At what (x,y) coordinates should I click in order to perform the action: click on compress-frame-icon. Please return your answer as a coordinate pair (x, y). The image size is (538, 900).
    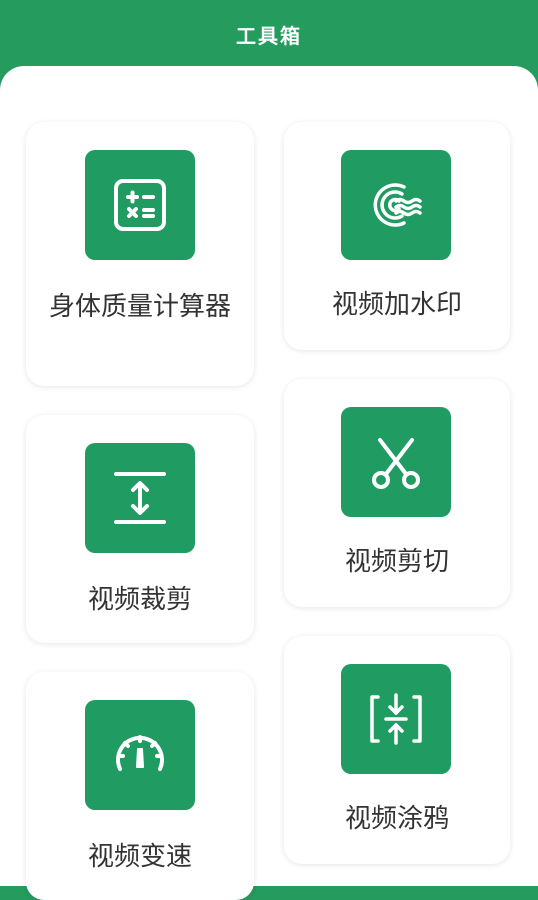
    Looking at the image, I should click on (396, 719).